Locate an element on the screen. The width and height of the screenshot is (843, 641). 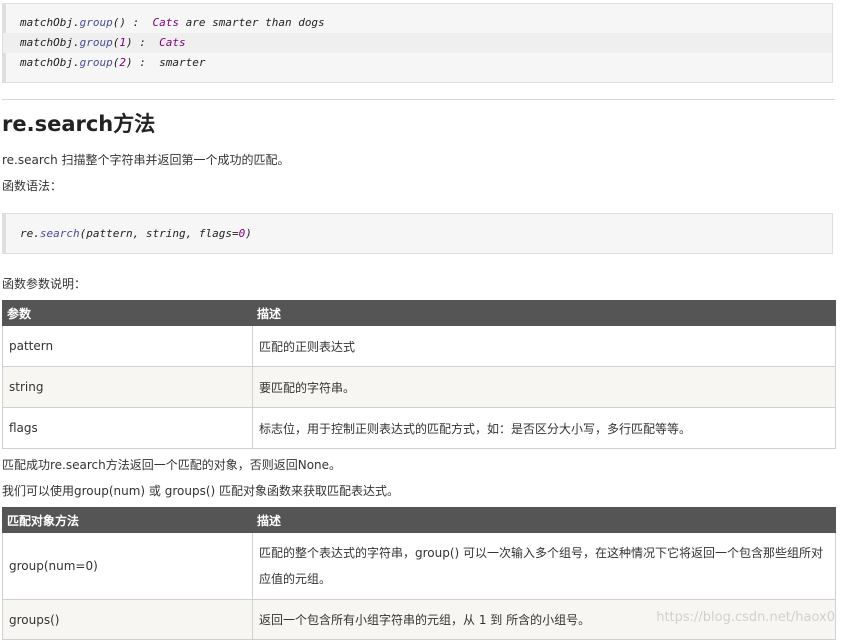
table-cell: group(num=0) is located at coordinates (127, 566).